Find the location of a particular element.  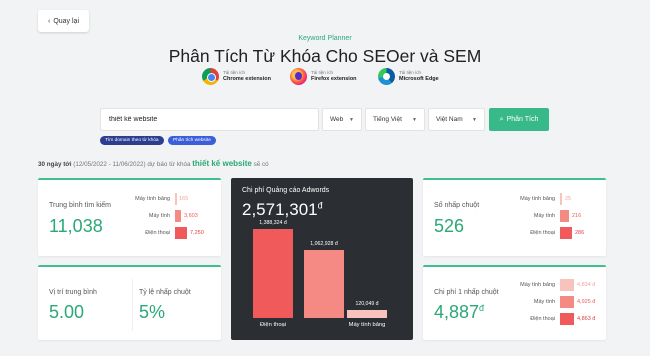

breakdown-row: Điện thoại 286 is located at coordinates (565, 233).